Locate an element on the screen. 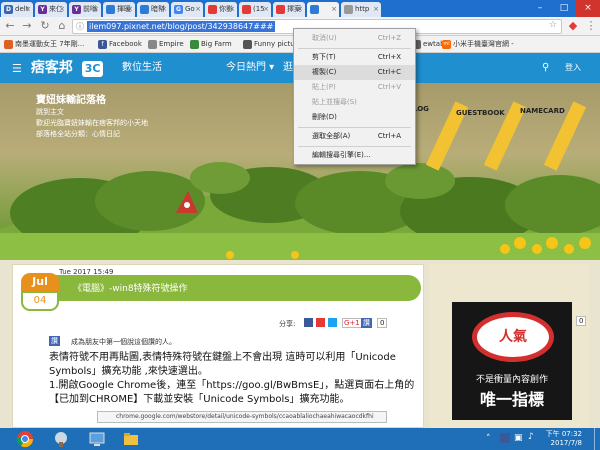 This screenshot has width=600, height=450. computer-icon is located at coordinates (98, 439).